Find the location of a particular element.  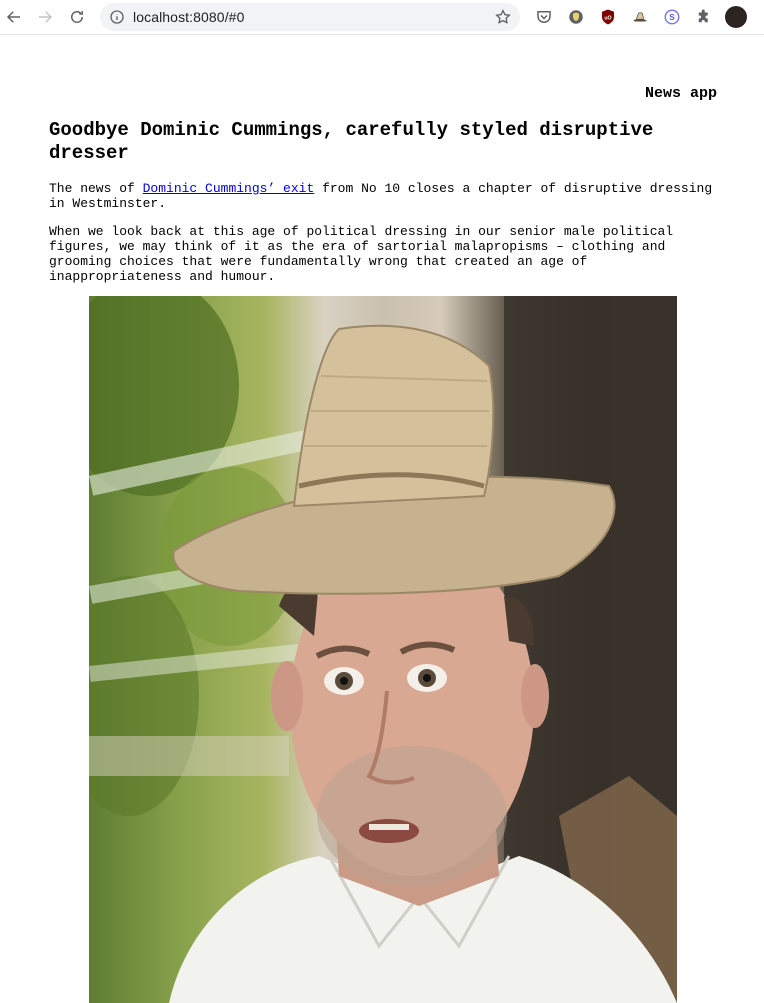

s-extension-icon: S is located at coordinates (672, 17).